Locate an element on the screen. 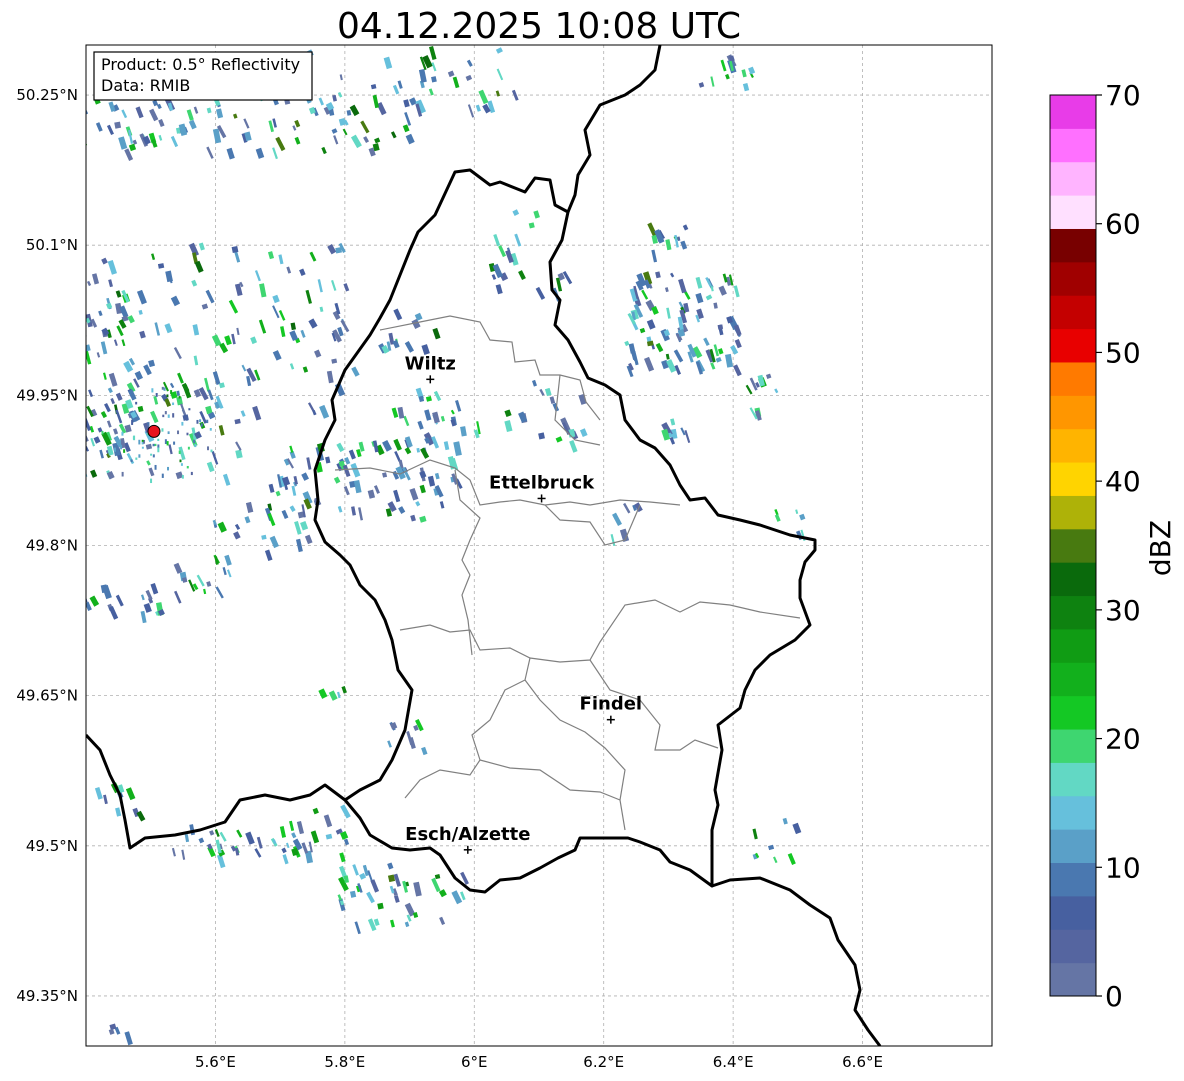  y-tick-label: 49.5°N is located at coordinates (52, 846).